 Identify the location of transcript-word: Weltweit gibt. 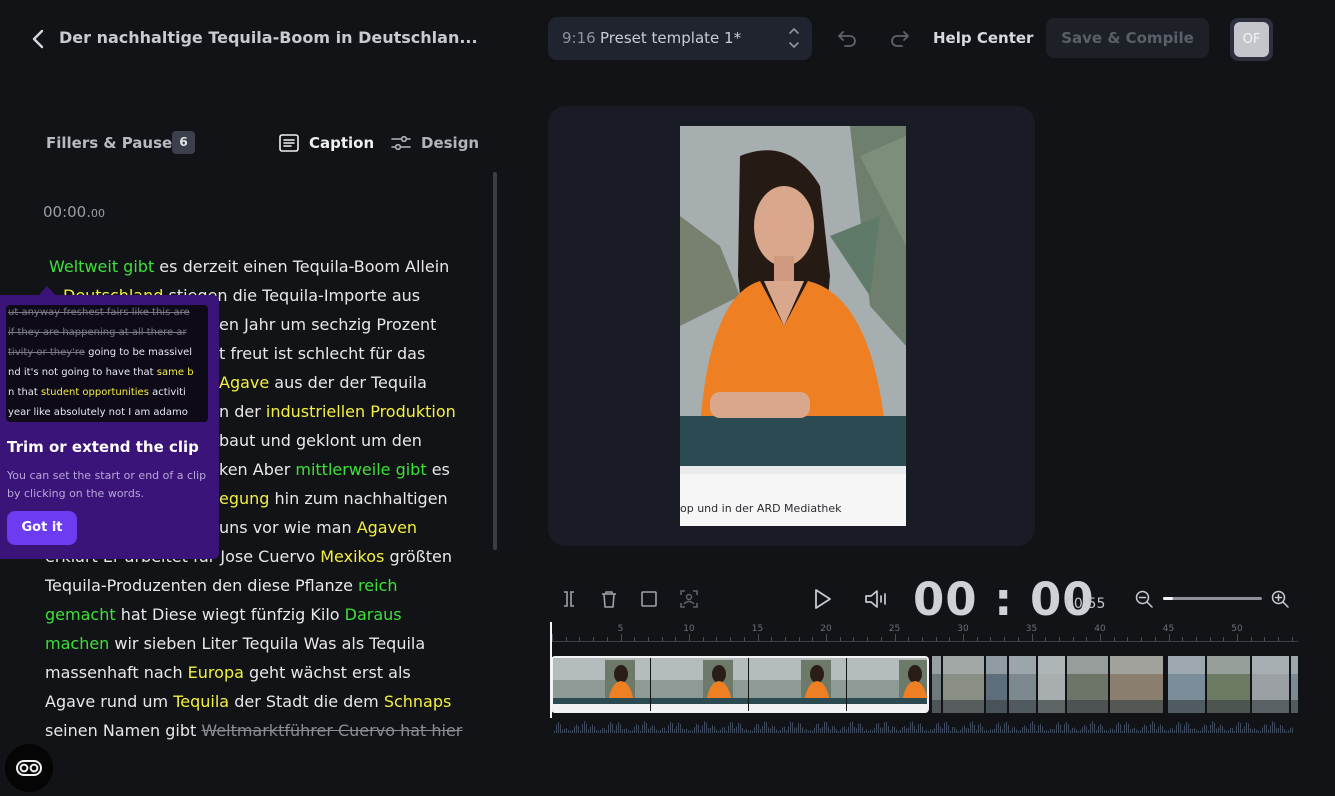
(101, 266).